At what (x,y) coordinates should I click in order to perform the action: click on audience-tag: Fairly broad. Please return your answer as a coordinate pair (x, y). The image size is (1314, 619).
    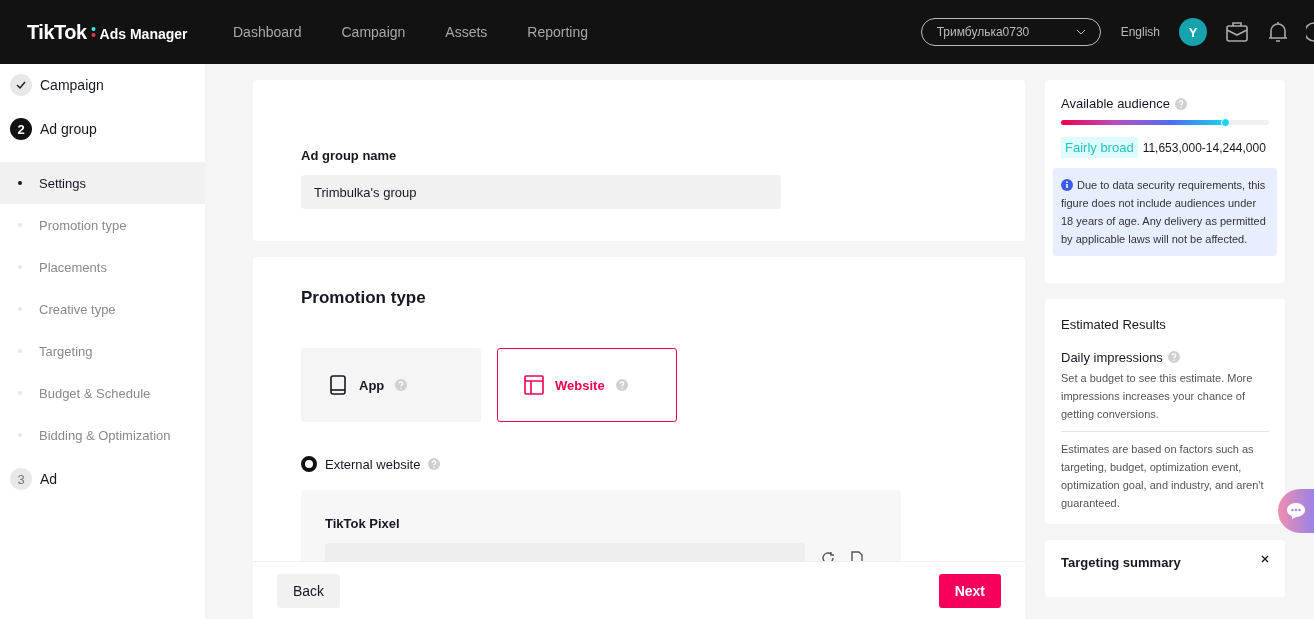
    Looking at the image, I should click on (1099, 147).